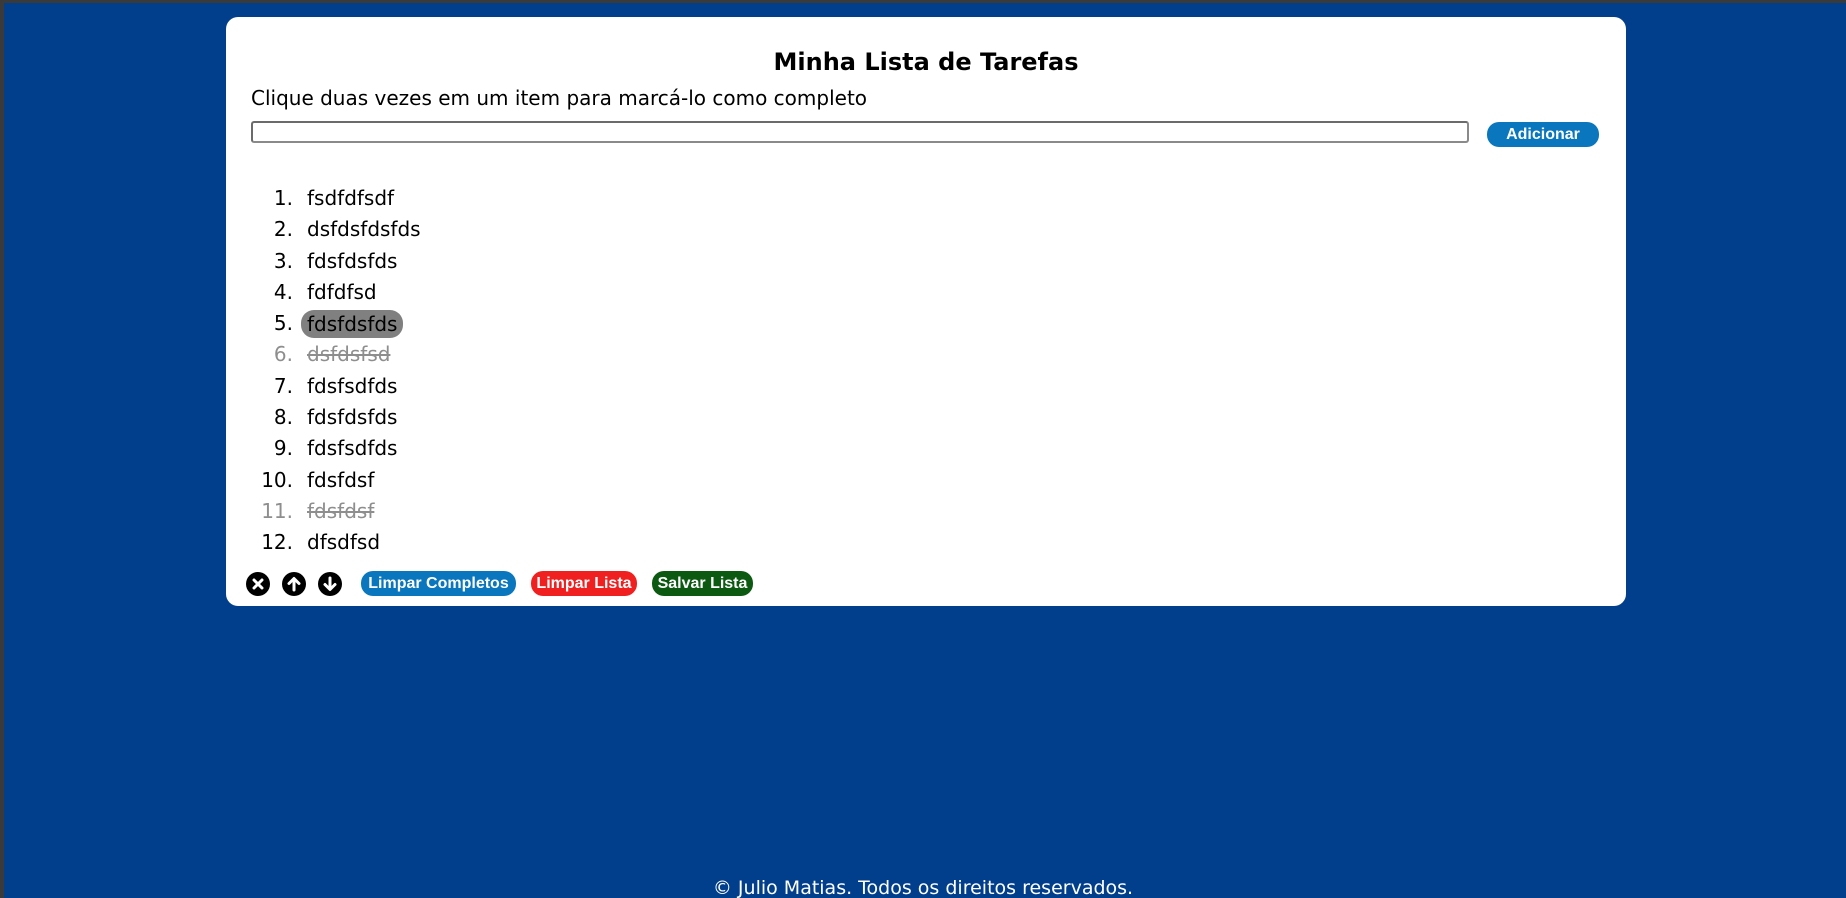 This screenshot has height=898, width=1846. What do you see at coordinates (2, 449) in the screenshot?
I see `window-left-border` at bounding box center [2, 449].